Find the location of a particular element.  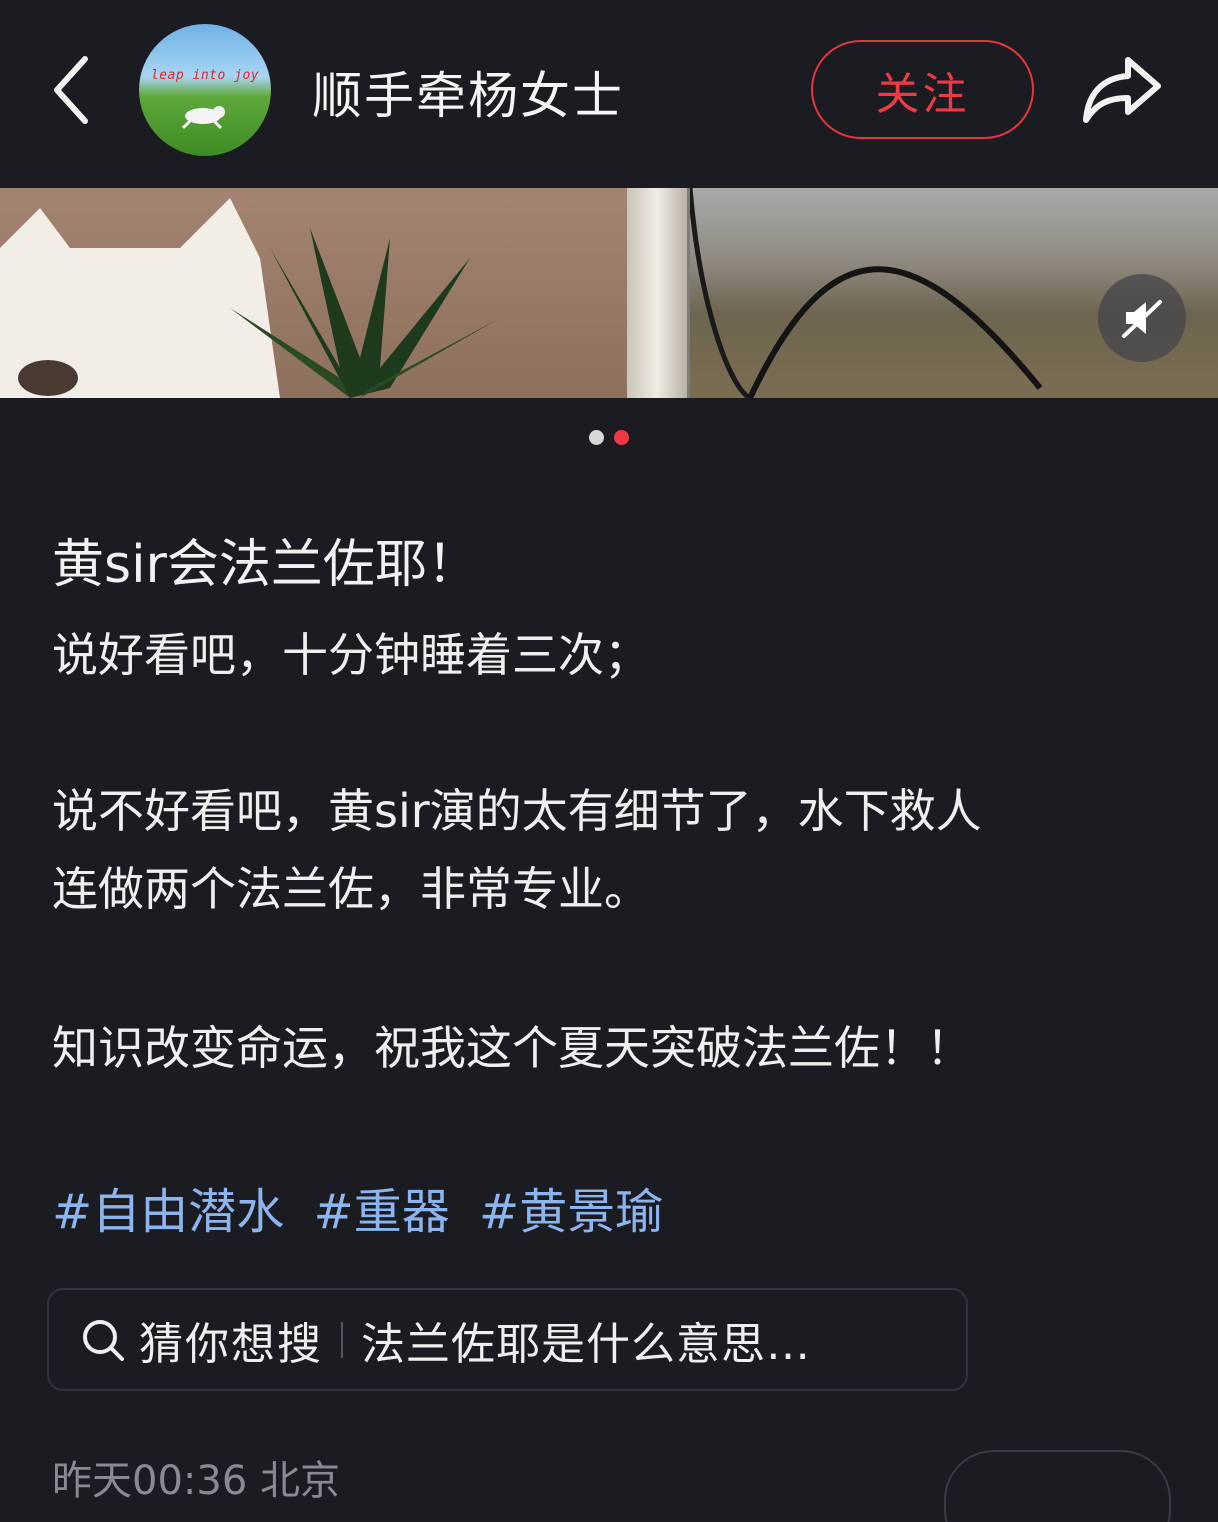

dog-illustration is located at coordinates (203, 118).